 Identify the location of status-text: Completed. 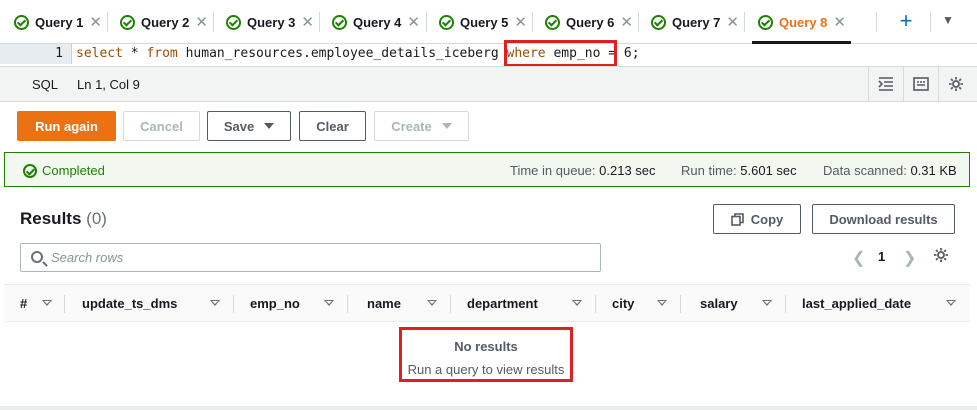
(73, 170).